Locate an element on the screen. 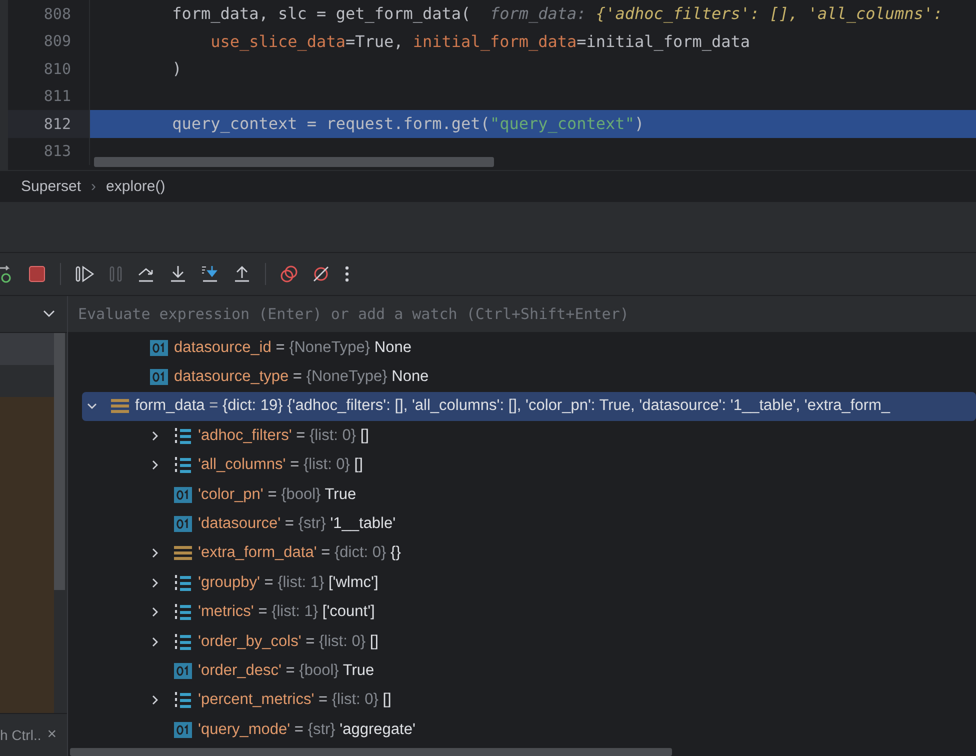 Image resolution: width=976 pixels, height=756 pixels. variable-value-text: 'order_desc' = {bool} True is located at coordinates (286, 671).